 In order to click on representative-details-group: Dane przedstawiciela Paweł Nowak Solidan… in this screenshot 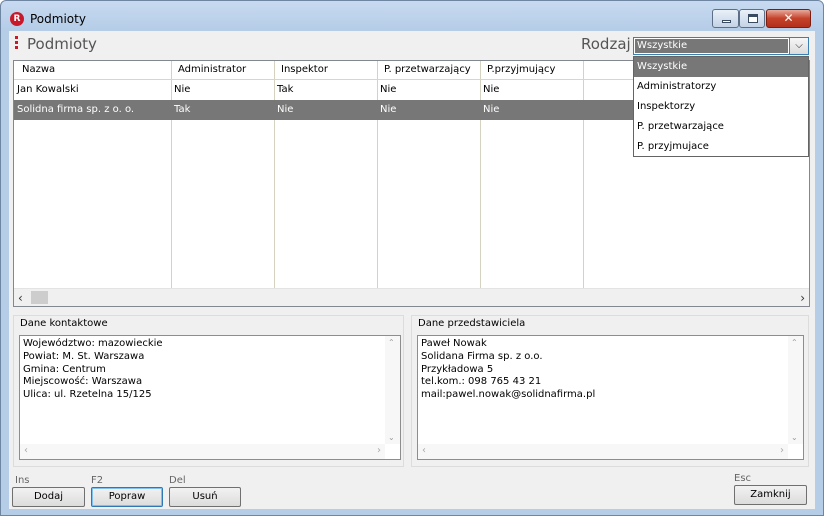, I will do `click(610, 391)`.